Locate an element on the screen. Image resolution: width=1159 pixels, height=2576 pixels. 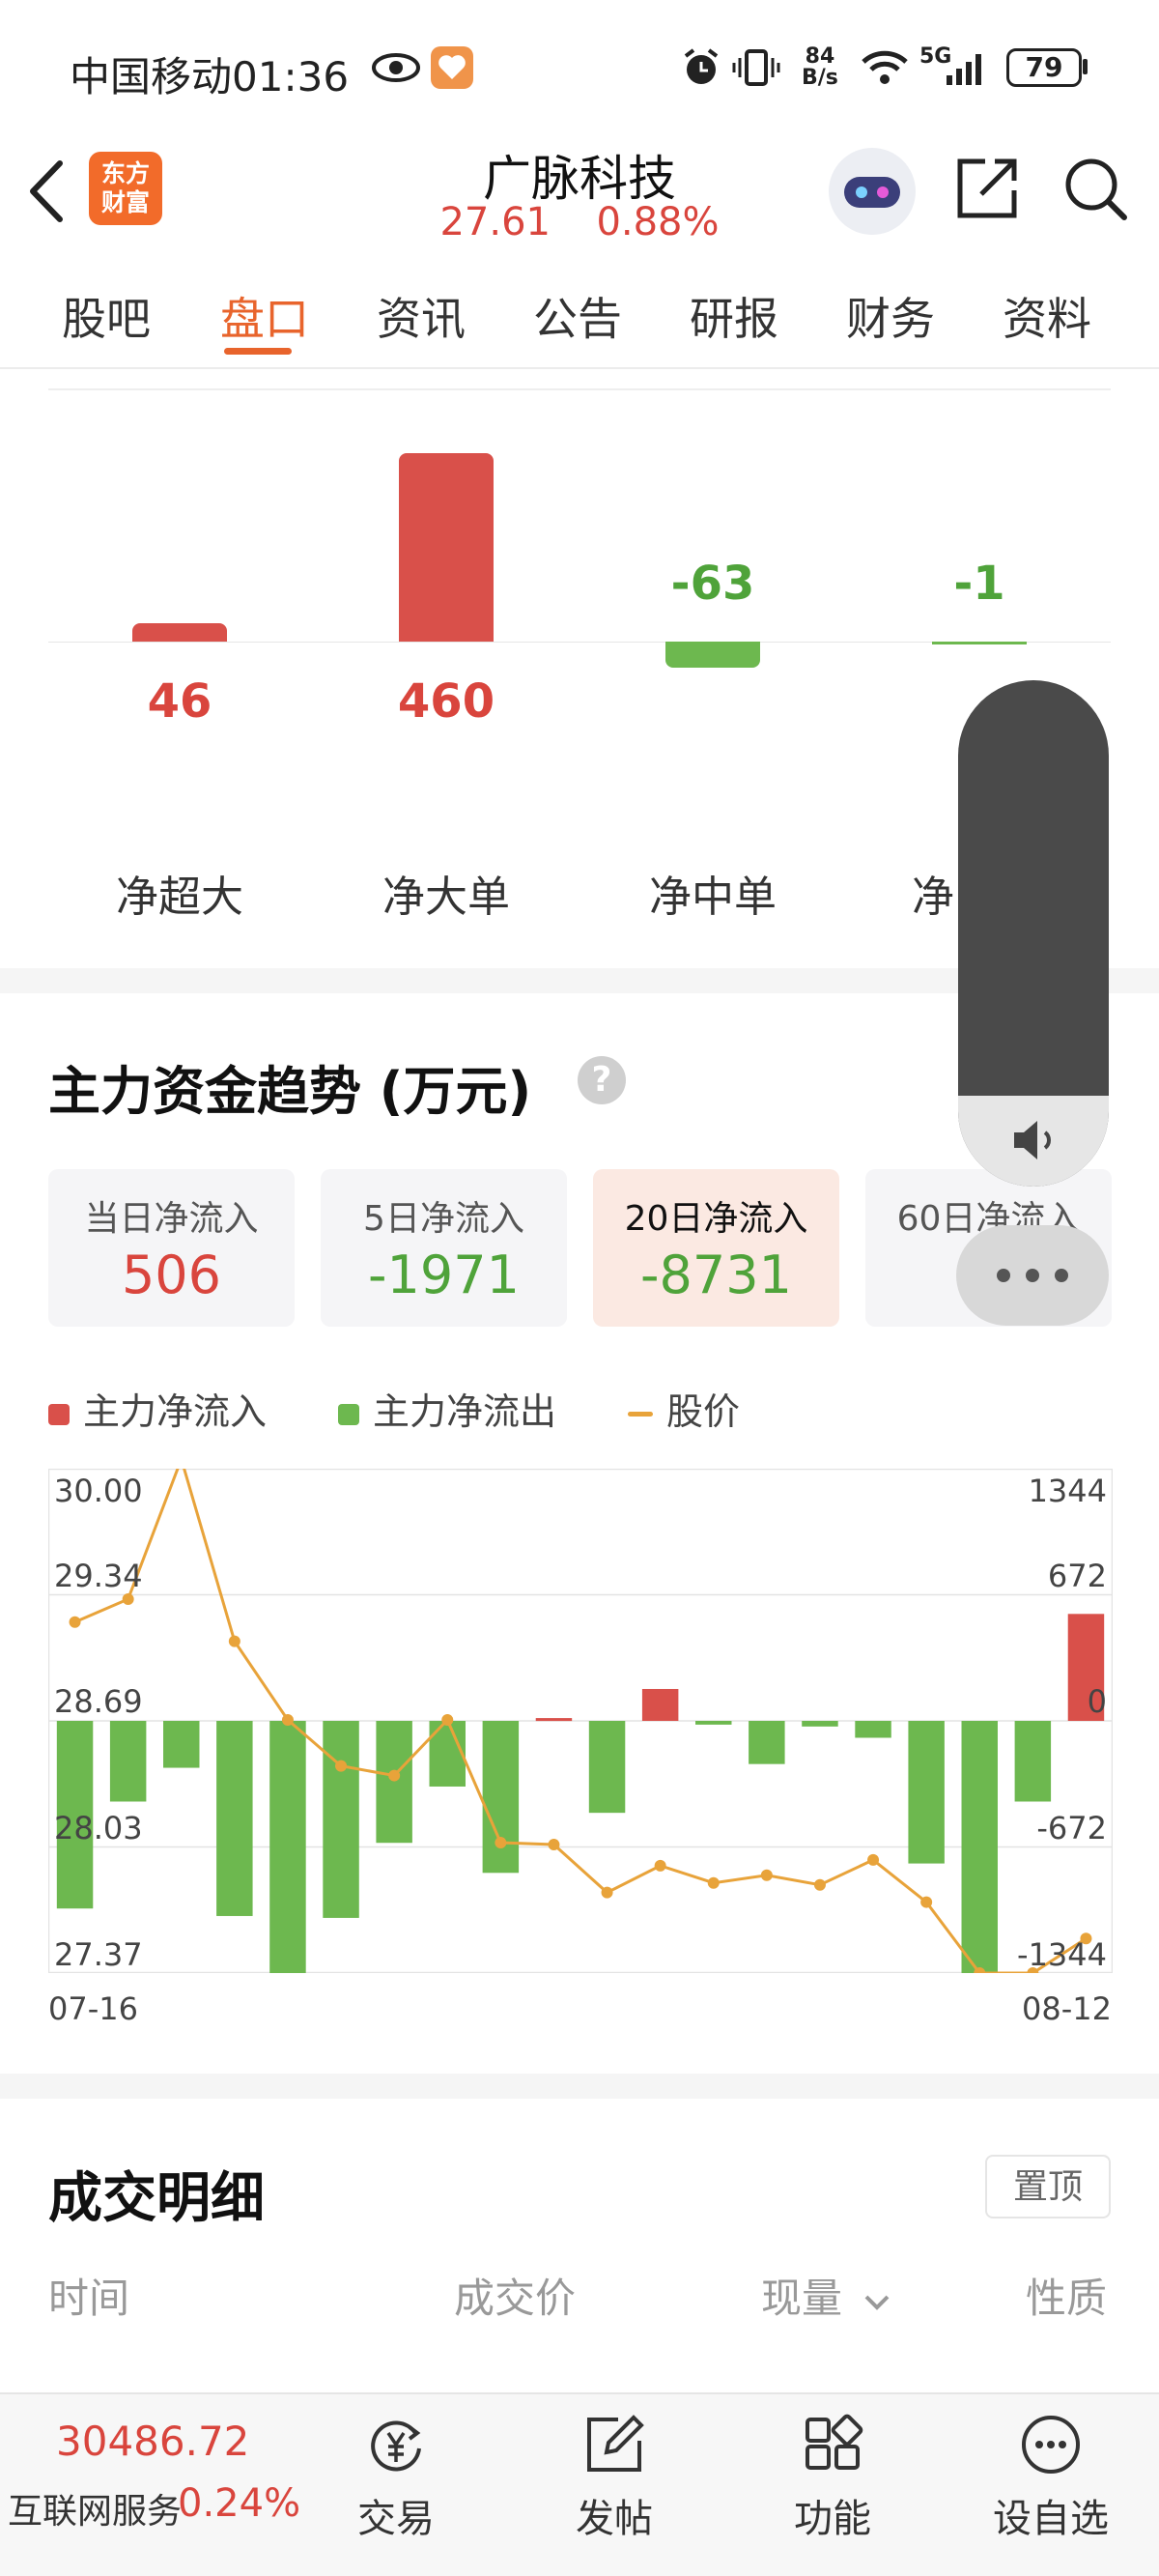
trade-icon is located at coordinates (396, 2445).